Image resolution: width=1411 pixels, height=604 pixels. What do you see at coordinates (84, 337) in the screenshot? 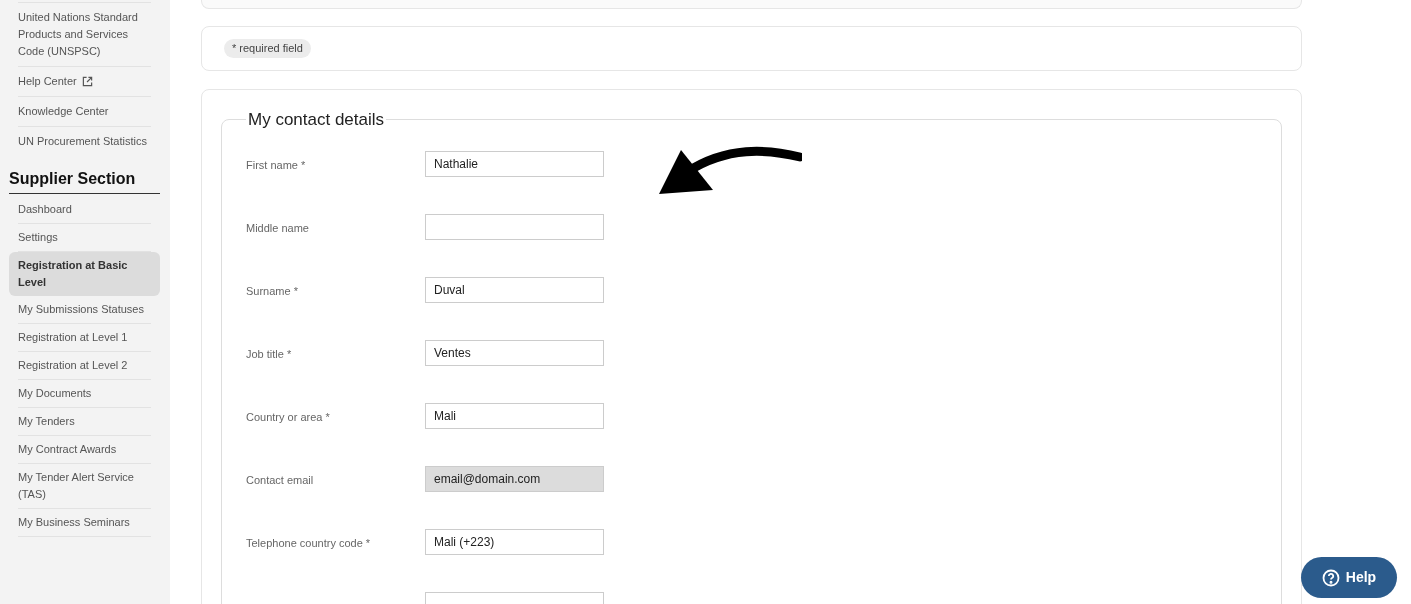
I see `sidebar-item: Registration at Level 1` at bounding box center [84, 337].